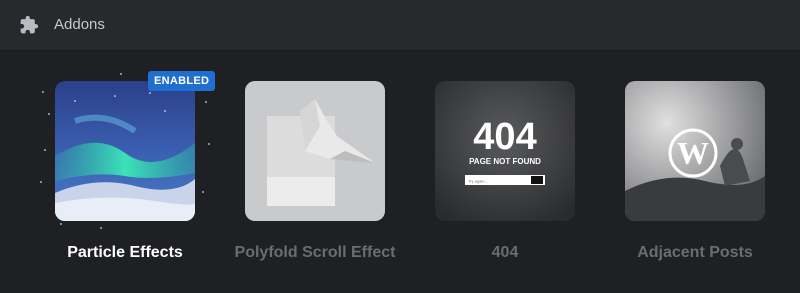 Image resolution: width=800 pixels, height=293 pixels. I want to click on addon-label-404: 404, so click(505, 253).